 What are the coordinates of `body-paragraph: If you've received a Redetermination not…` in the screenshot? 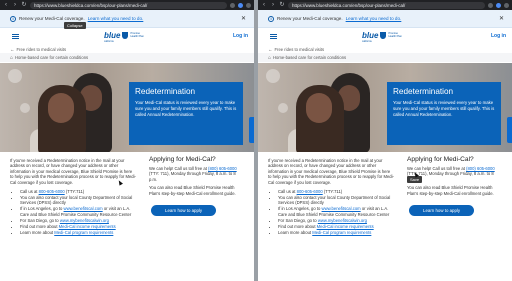 It's located at (331, 171).